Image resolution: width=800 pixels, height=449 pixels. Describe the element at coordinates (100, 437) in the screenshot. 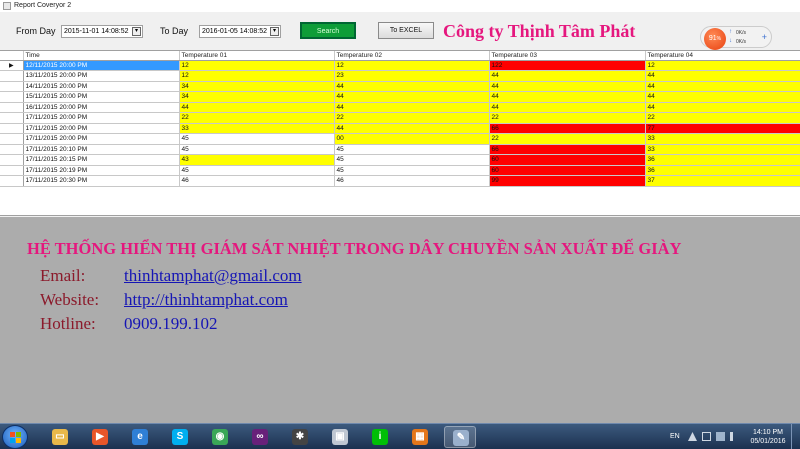

I see `taskbar-app-button: ▶` at that location.